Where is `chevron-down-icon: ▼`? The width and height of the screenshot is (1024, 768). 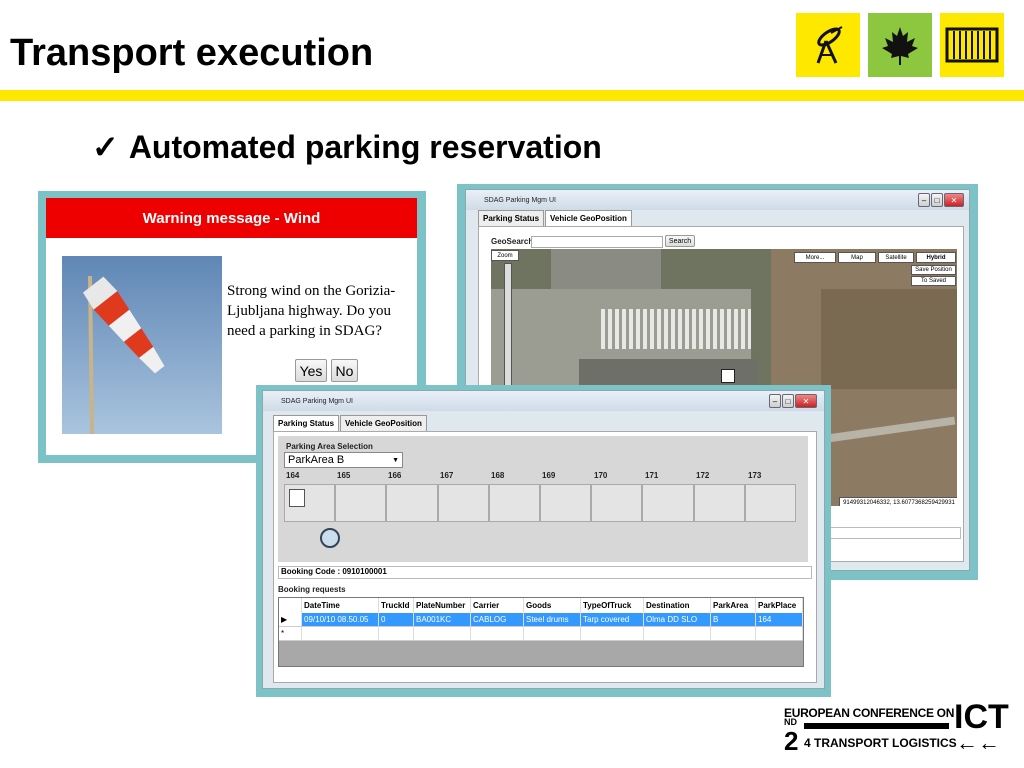 chevron-down-icon: ▼ is located at coordinates (395, 460).